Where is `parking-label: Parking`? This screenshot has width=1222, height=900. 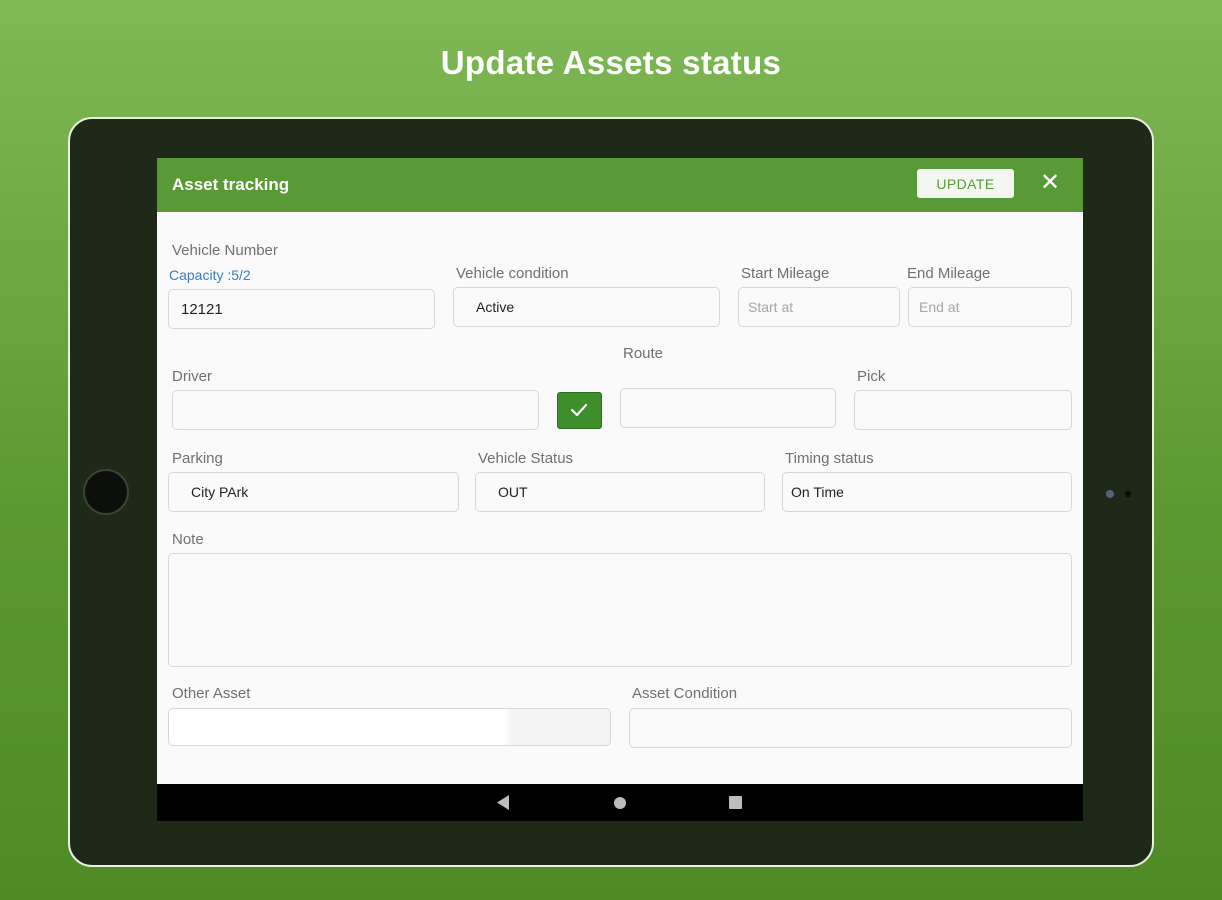 parking-label: Parking is located at coordinates (197, 458).